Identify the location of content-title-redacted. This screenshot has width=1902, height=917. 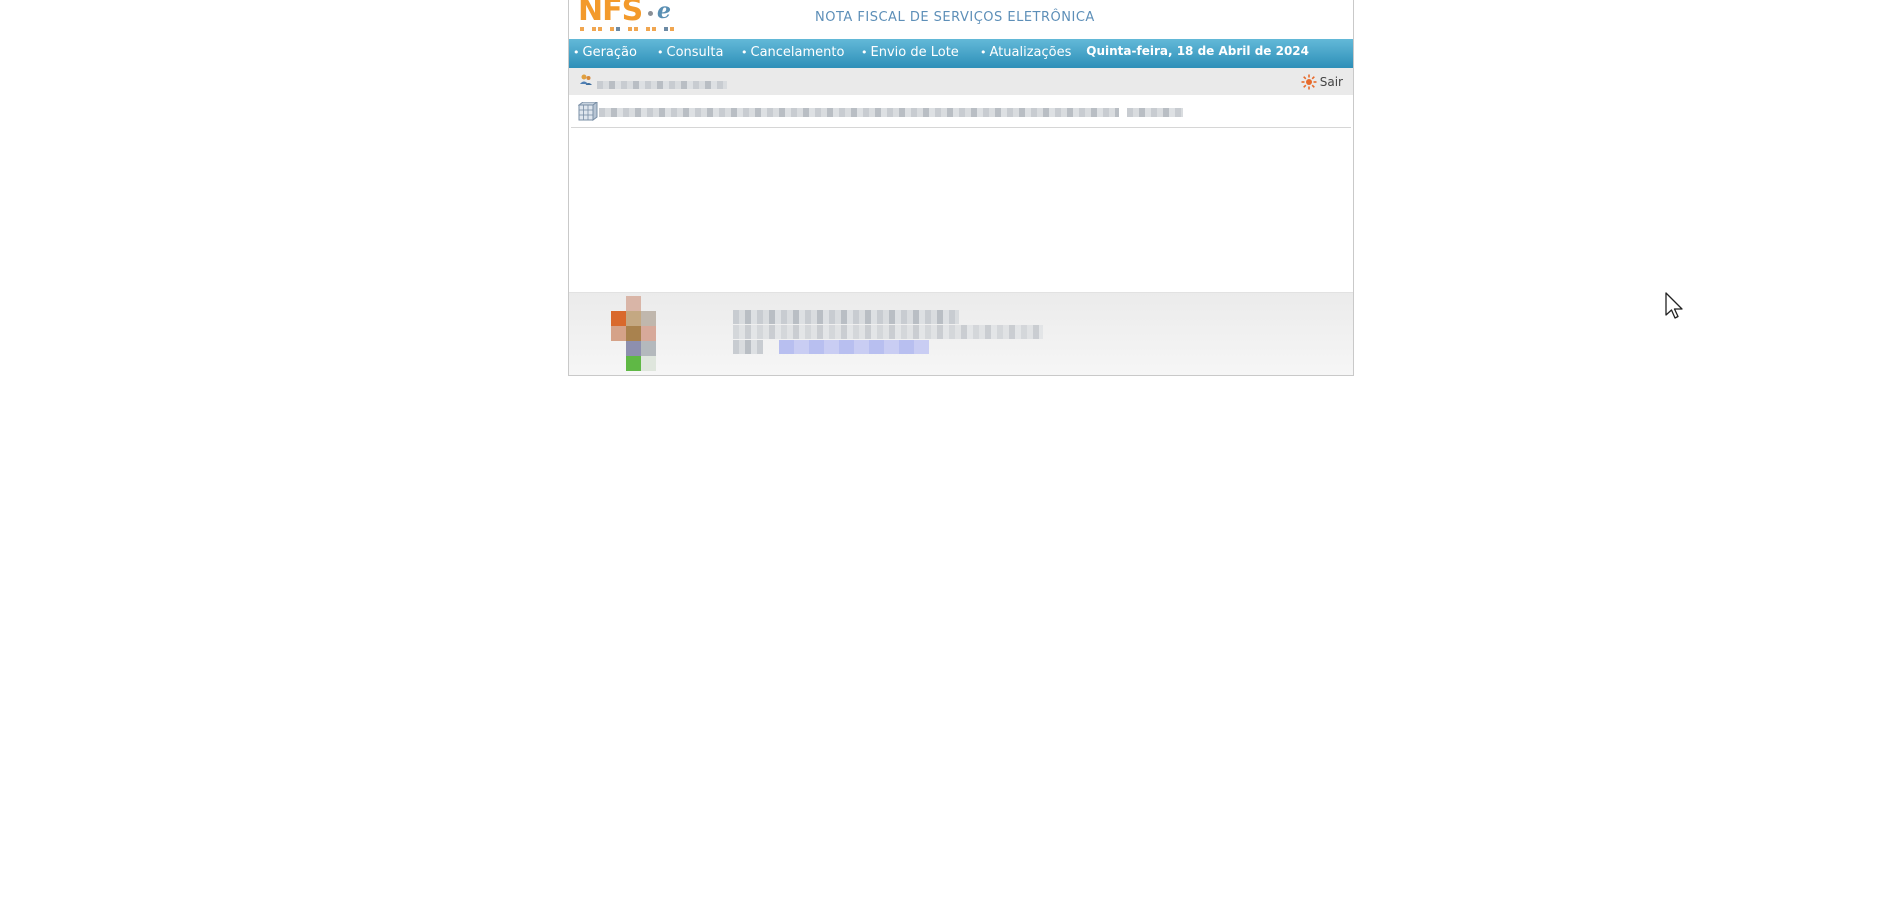
(859, 112).